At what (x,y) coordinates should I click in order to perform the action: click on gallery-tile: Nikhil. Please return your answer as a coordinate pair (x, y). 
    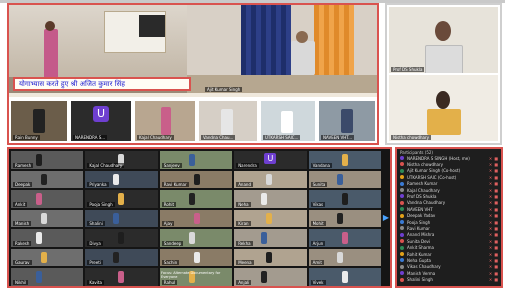
    Looking at the image, I should click on (47, 277).